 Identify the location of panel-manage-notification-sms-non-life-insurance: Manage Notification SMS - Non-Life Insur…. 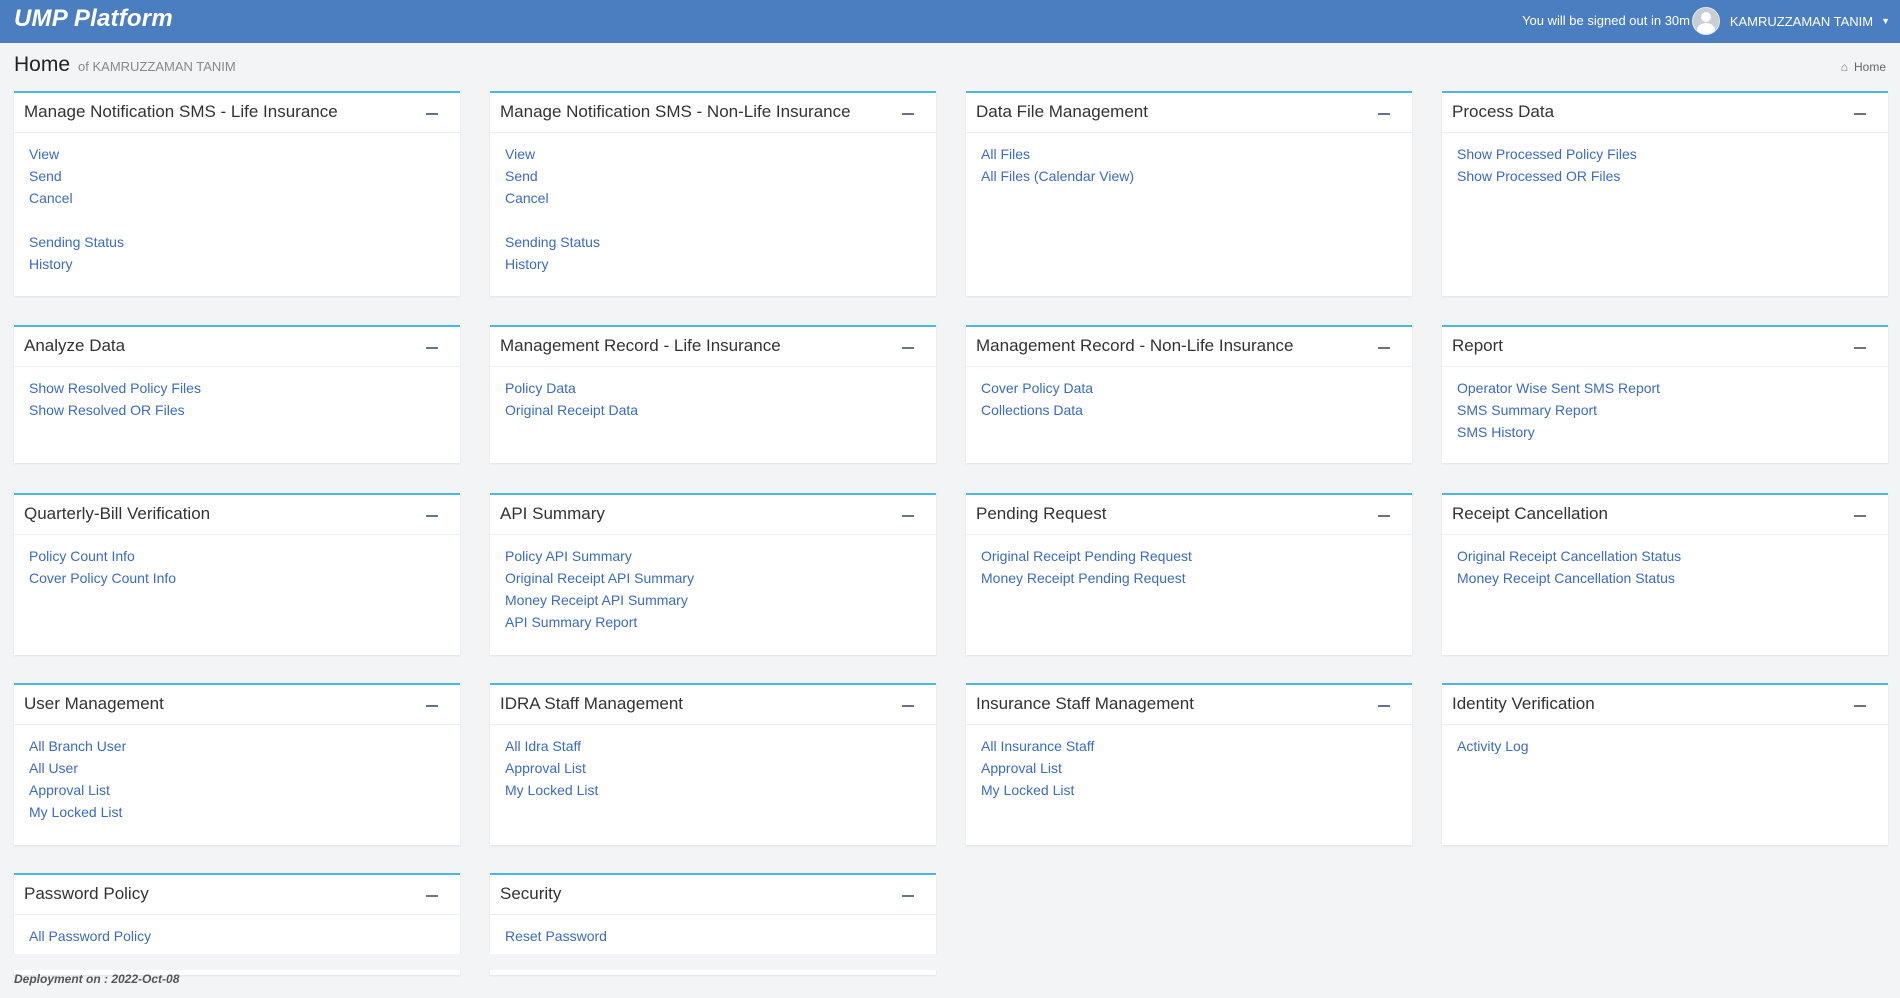
(713, 193).